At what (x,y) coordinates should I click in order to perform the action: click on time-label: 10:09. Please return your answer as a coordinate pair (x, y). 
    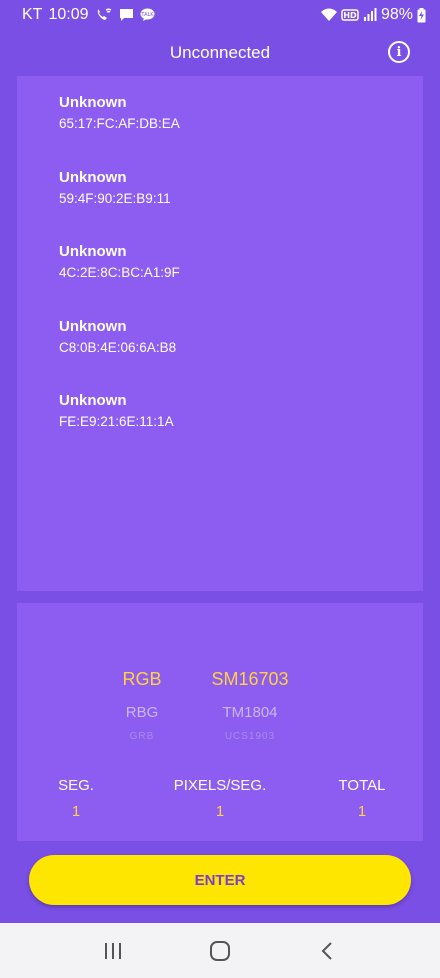
    Looking at the image, I should click on (68, 14).